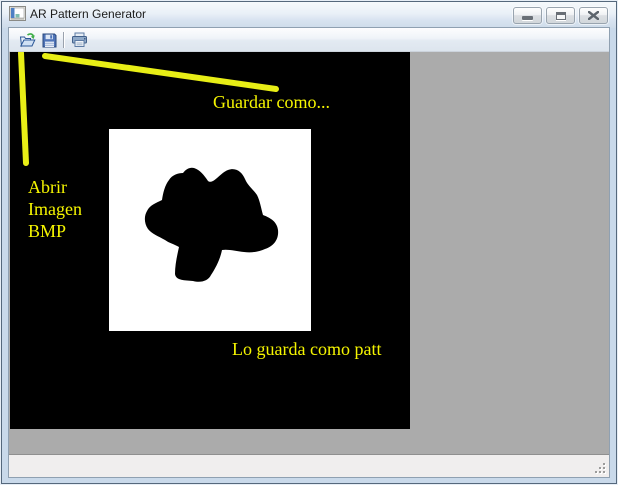  I want to click on pattern-image, so click(210, 230).